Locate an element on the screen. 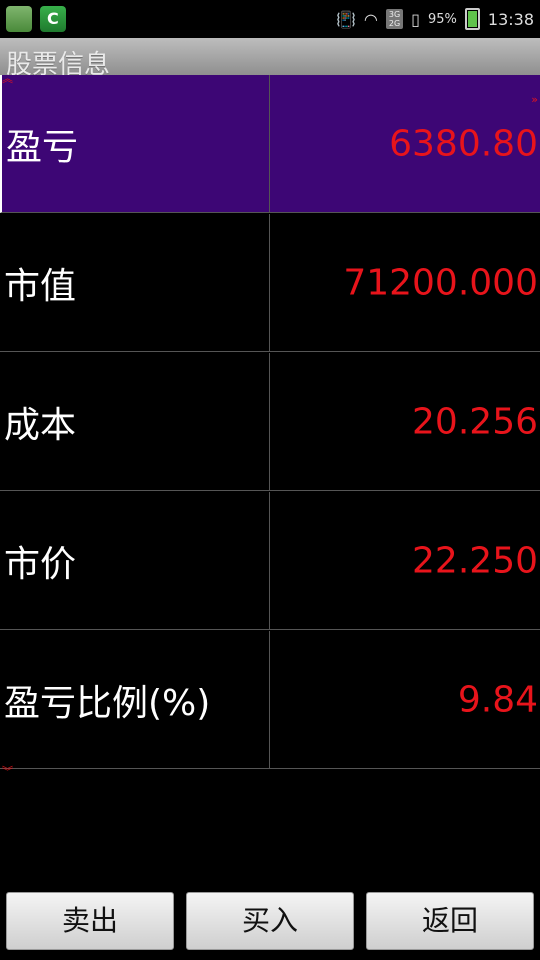 The width and height of the screenshot is (540, 960). table-row: 盈亏 6380.80 is located at coordinates (270, 144).